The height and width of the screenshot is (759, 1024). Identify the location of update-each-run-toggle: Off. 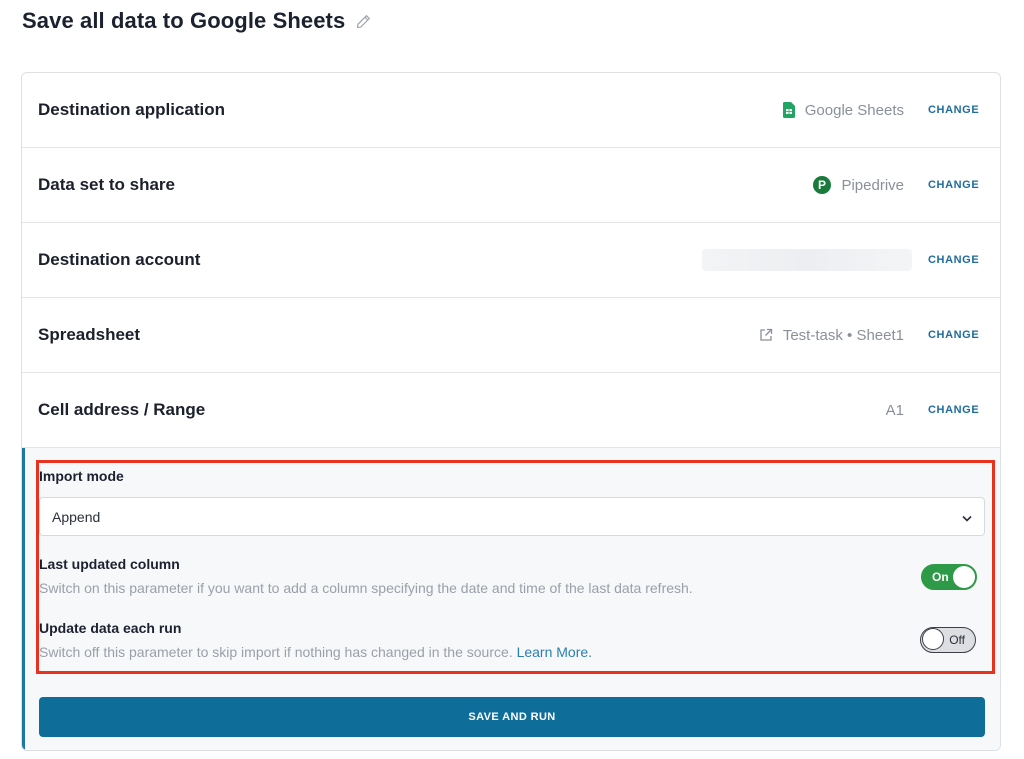
(948, 640).